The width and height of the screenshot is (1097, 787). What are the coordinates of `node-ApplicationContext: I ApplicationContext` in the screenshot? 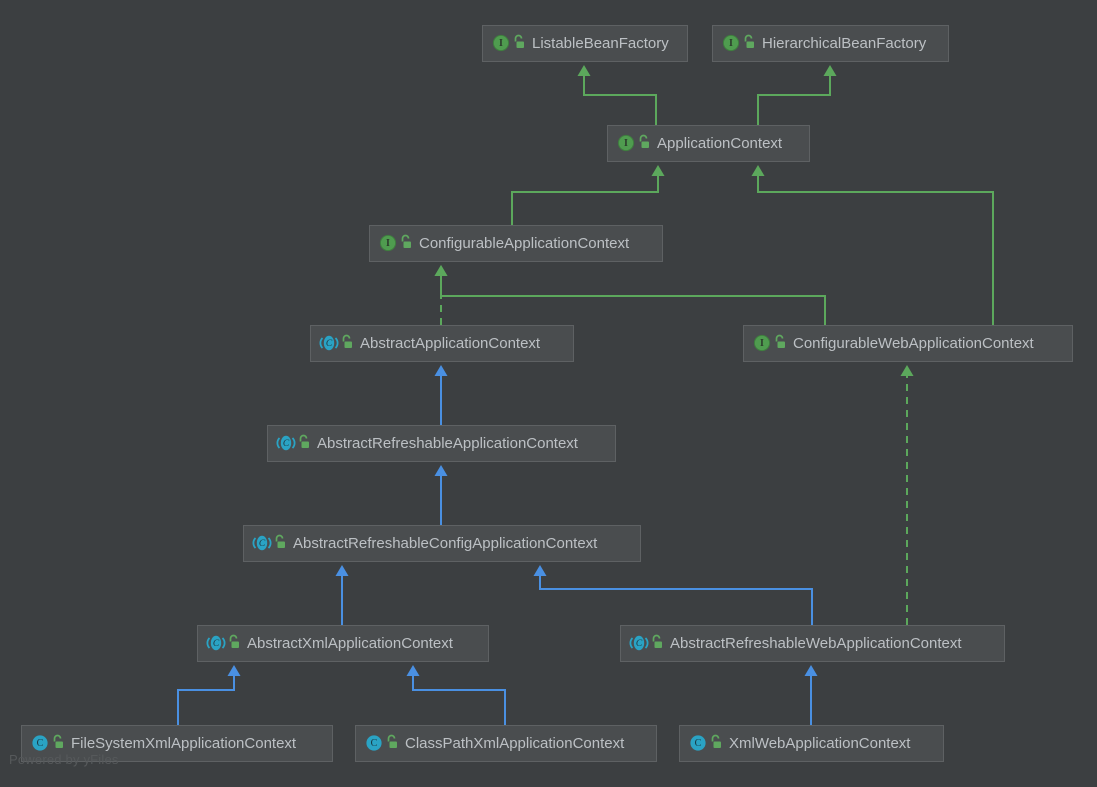 It's located at (708, 143).